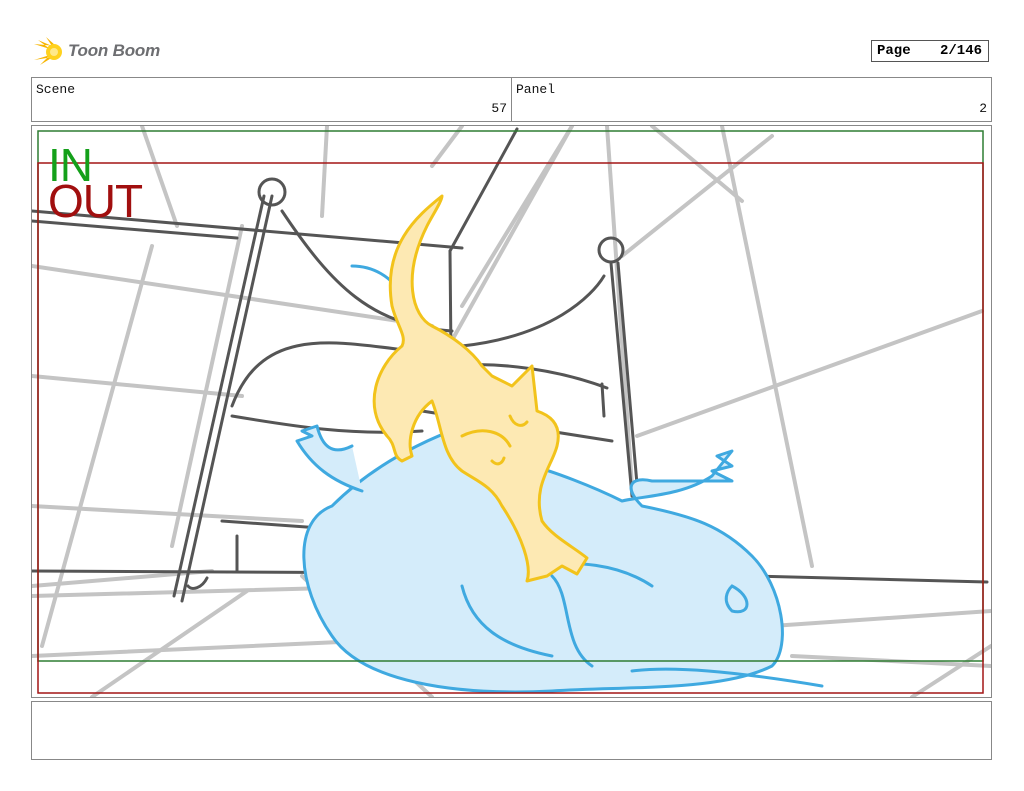 The image size is (1024, 791). I want to click on page-indicator: Page 2/146, so click(930, 51).